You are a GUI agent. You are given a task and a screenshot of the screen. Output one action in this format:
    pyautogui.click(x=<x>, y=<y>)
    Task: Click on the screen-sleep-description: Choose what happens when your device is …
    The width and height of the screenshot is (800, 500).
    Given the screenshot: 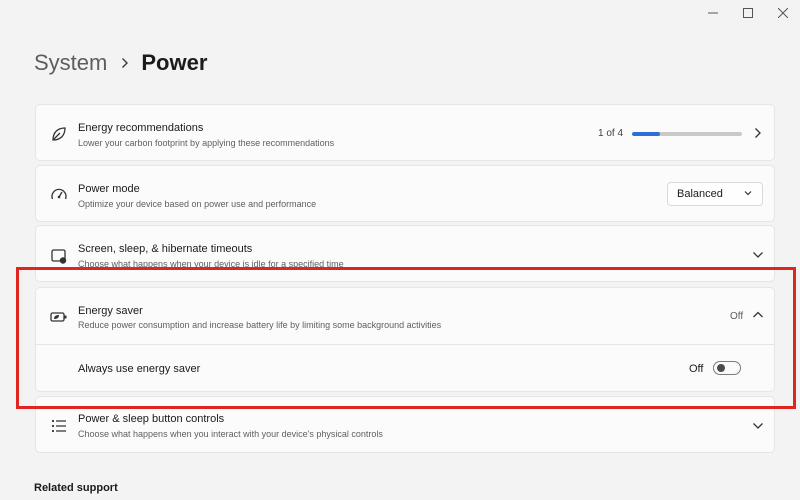 What is the action you would take?
    pyautogui.click(x=211, y=264)
    